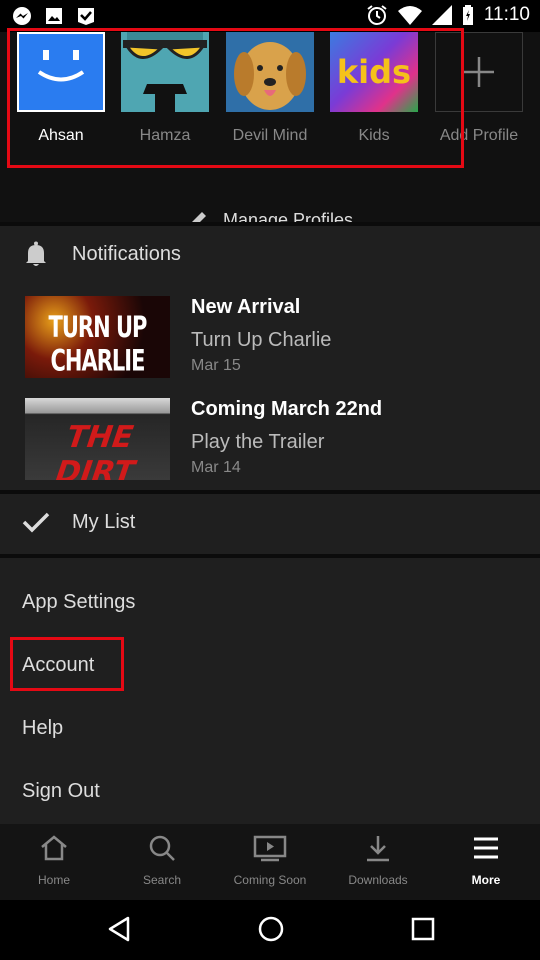 This screenshot has height=960, width=540. I want to click on download-icon, so click(378, 849).